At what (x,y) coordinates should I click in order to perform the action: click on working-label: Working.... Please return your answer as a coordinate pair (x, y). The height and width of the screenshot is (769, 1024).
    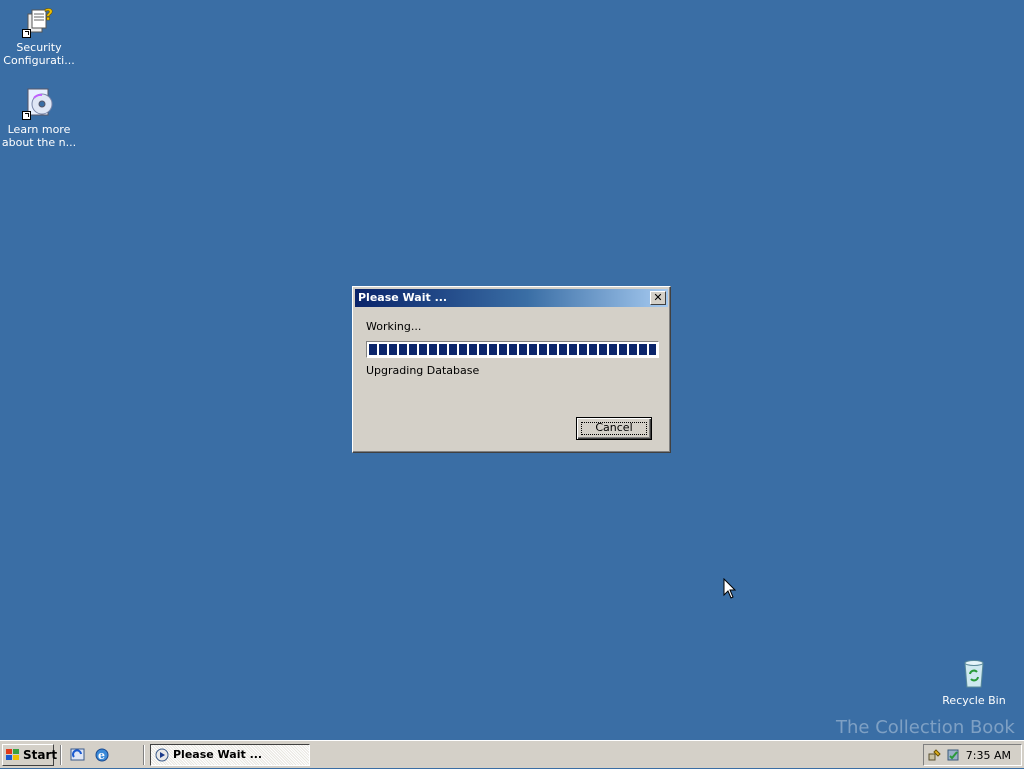
    Looking at the image, I should click on (394, 326).